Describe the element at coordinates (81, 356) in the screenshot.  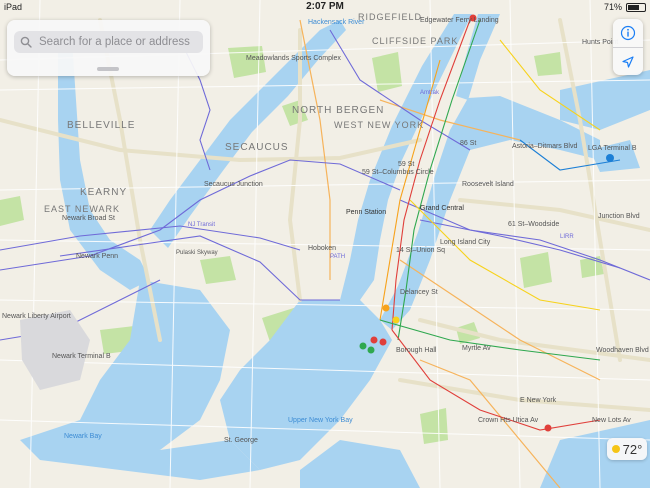
I see `label-newark-terminal-b: Newark Terminal B` at that location.